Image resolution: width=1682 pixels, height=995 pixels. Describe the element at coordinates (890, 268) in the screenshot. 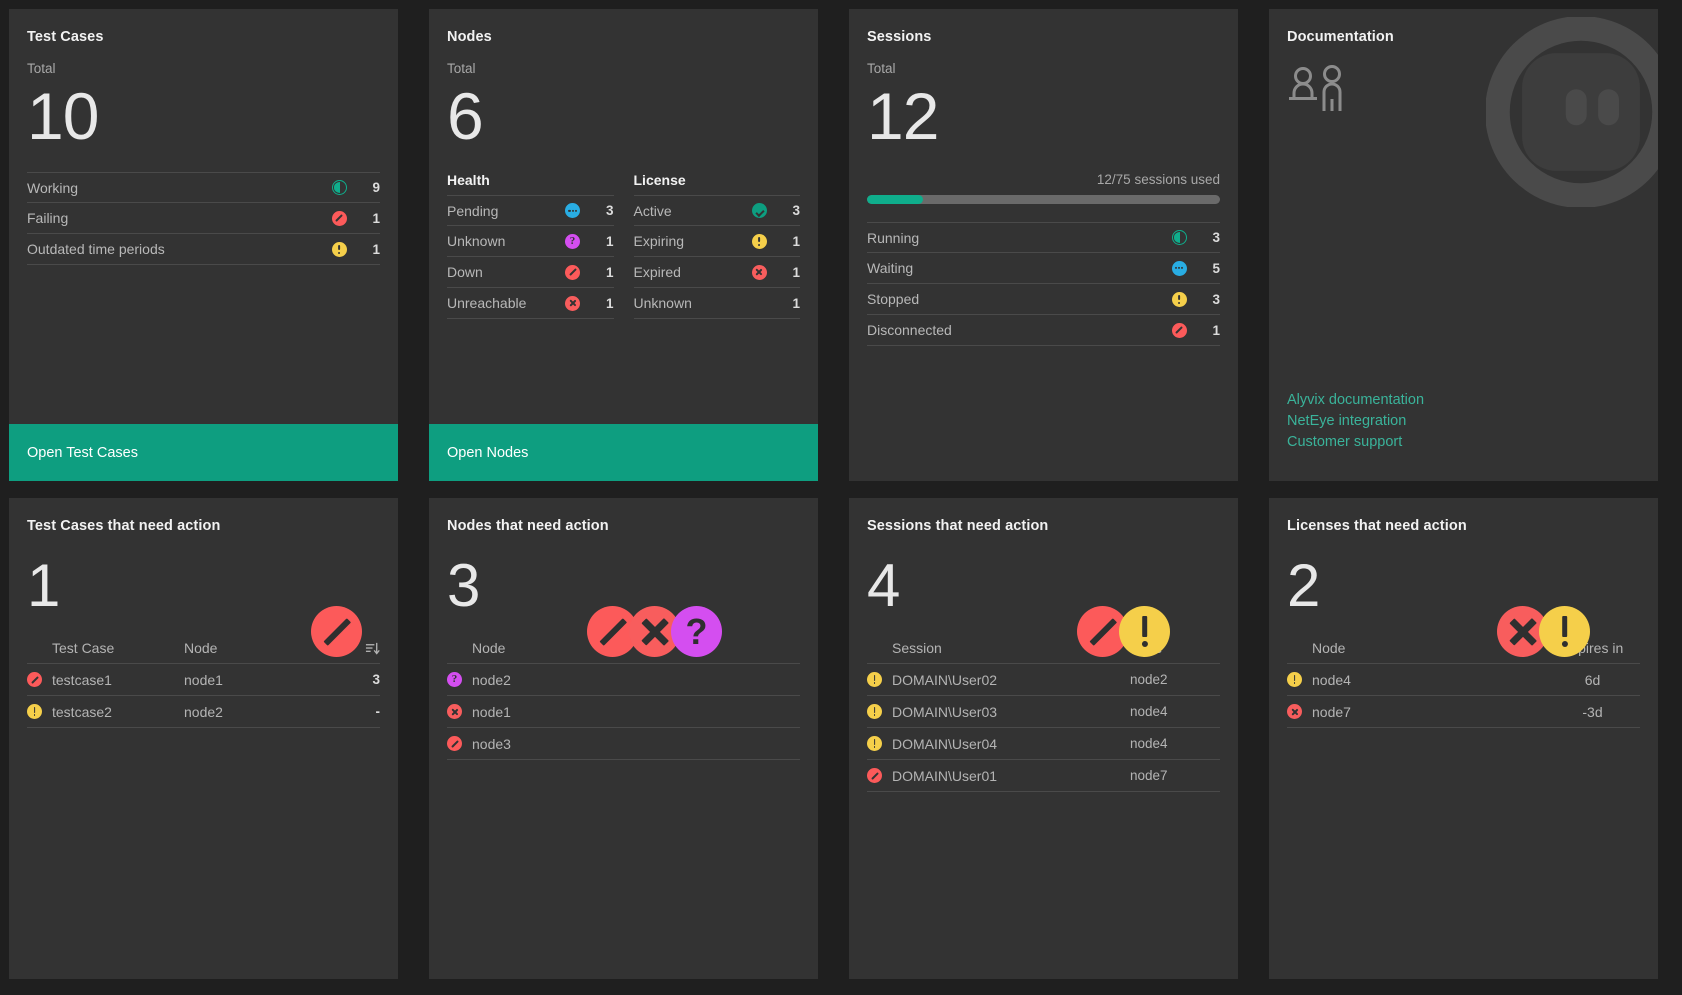

I see `stat-label: Waiting` at that location.